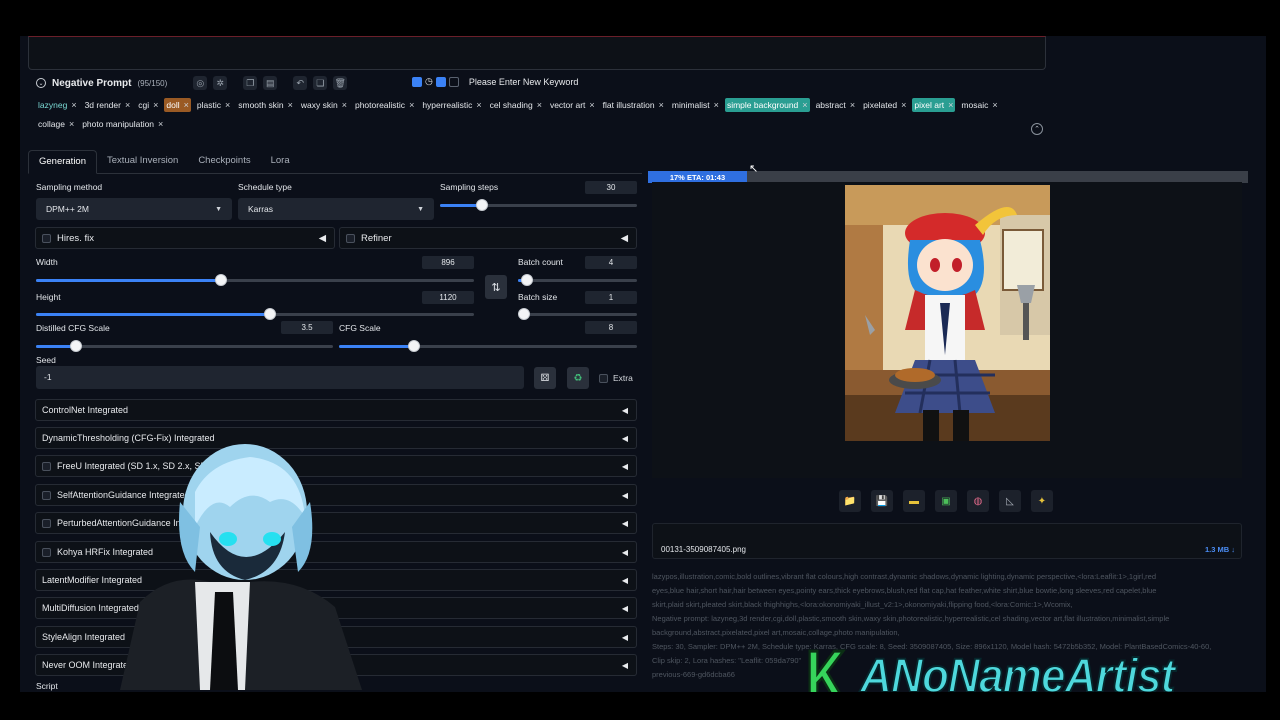  I want to click on width-slider-thumb, so click(221, 280).